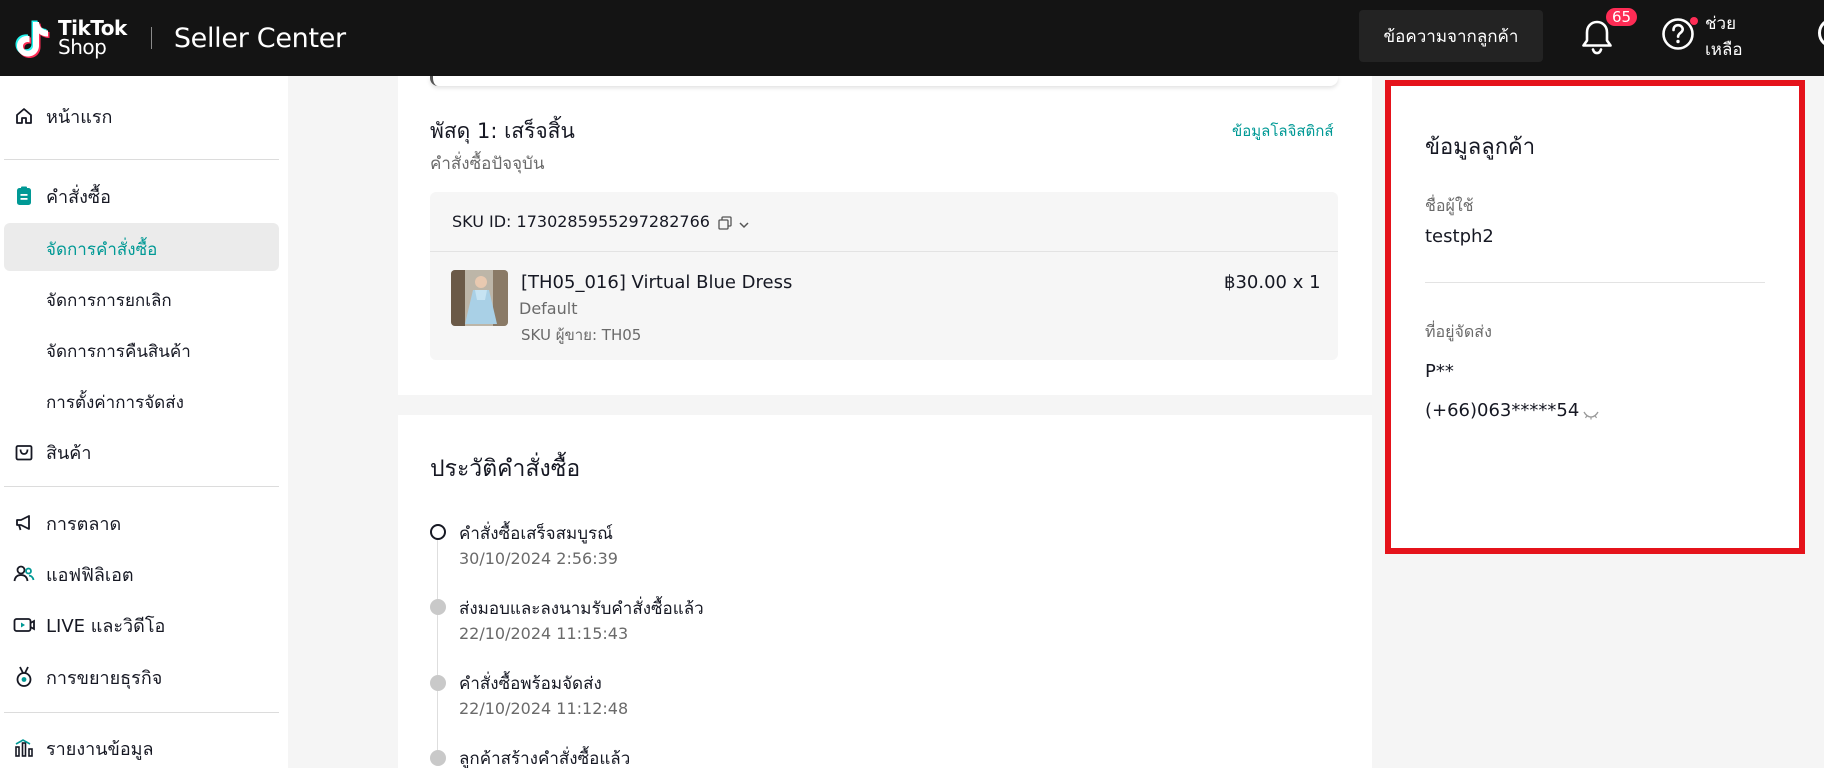 This screenshot has width=1824, height=768. I want to click on sidebar-item-live-video: LIVE และวิดีโอ, so click(144, 625).